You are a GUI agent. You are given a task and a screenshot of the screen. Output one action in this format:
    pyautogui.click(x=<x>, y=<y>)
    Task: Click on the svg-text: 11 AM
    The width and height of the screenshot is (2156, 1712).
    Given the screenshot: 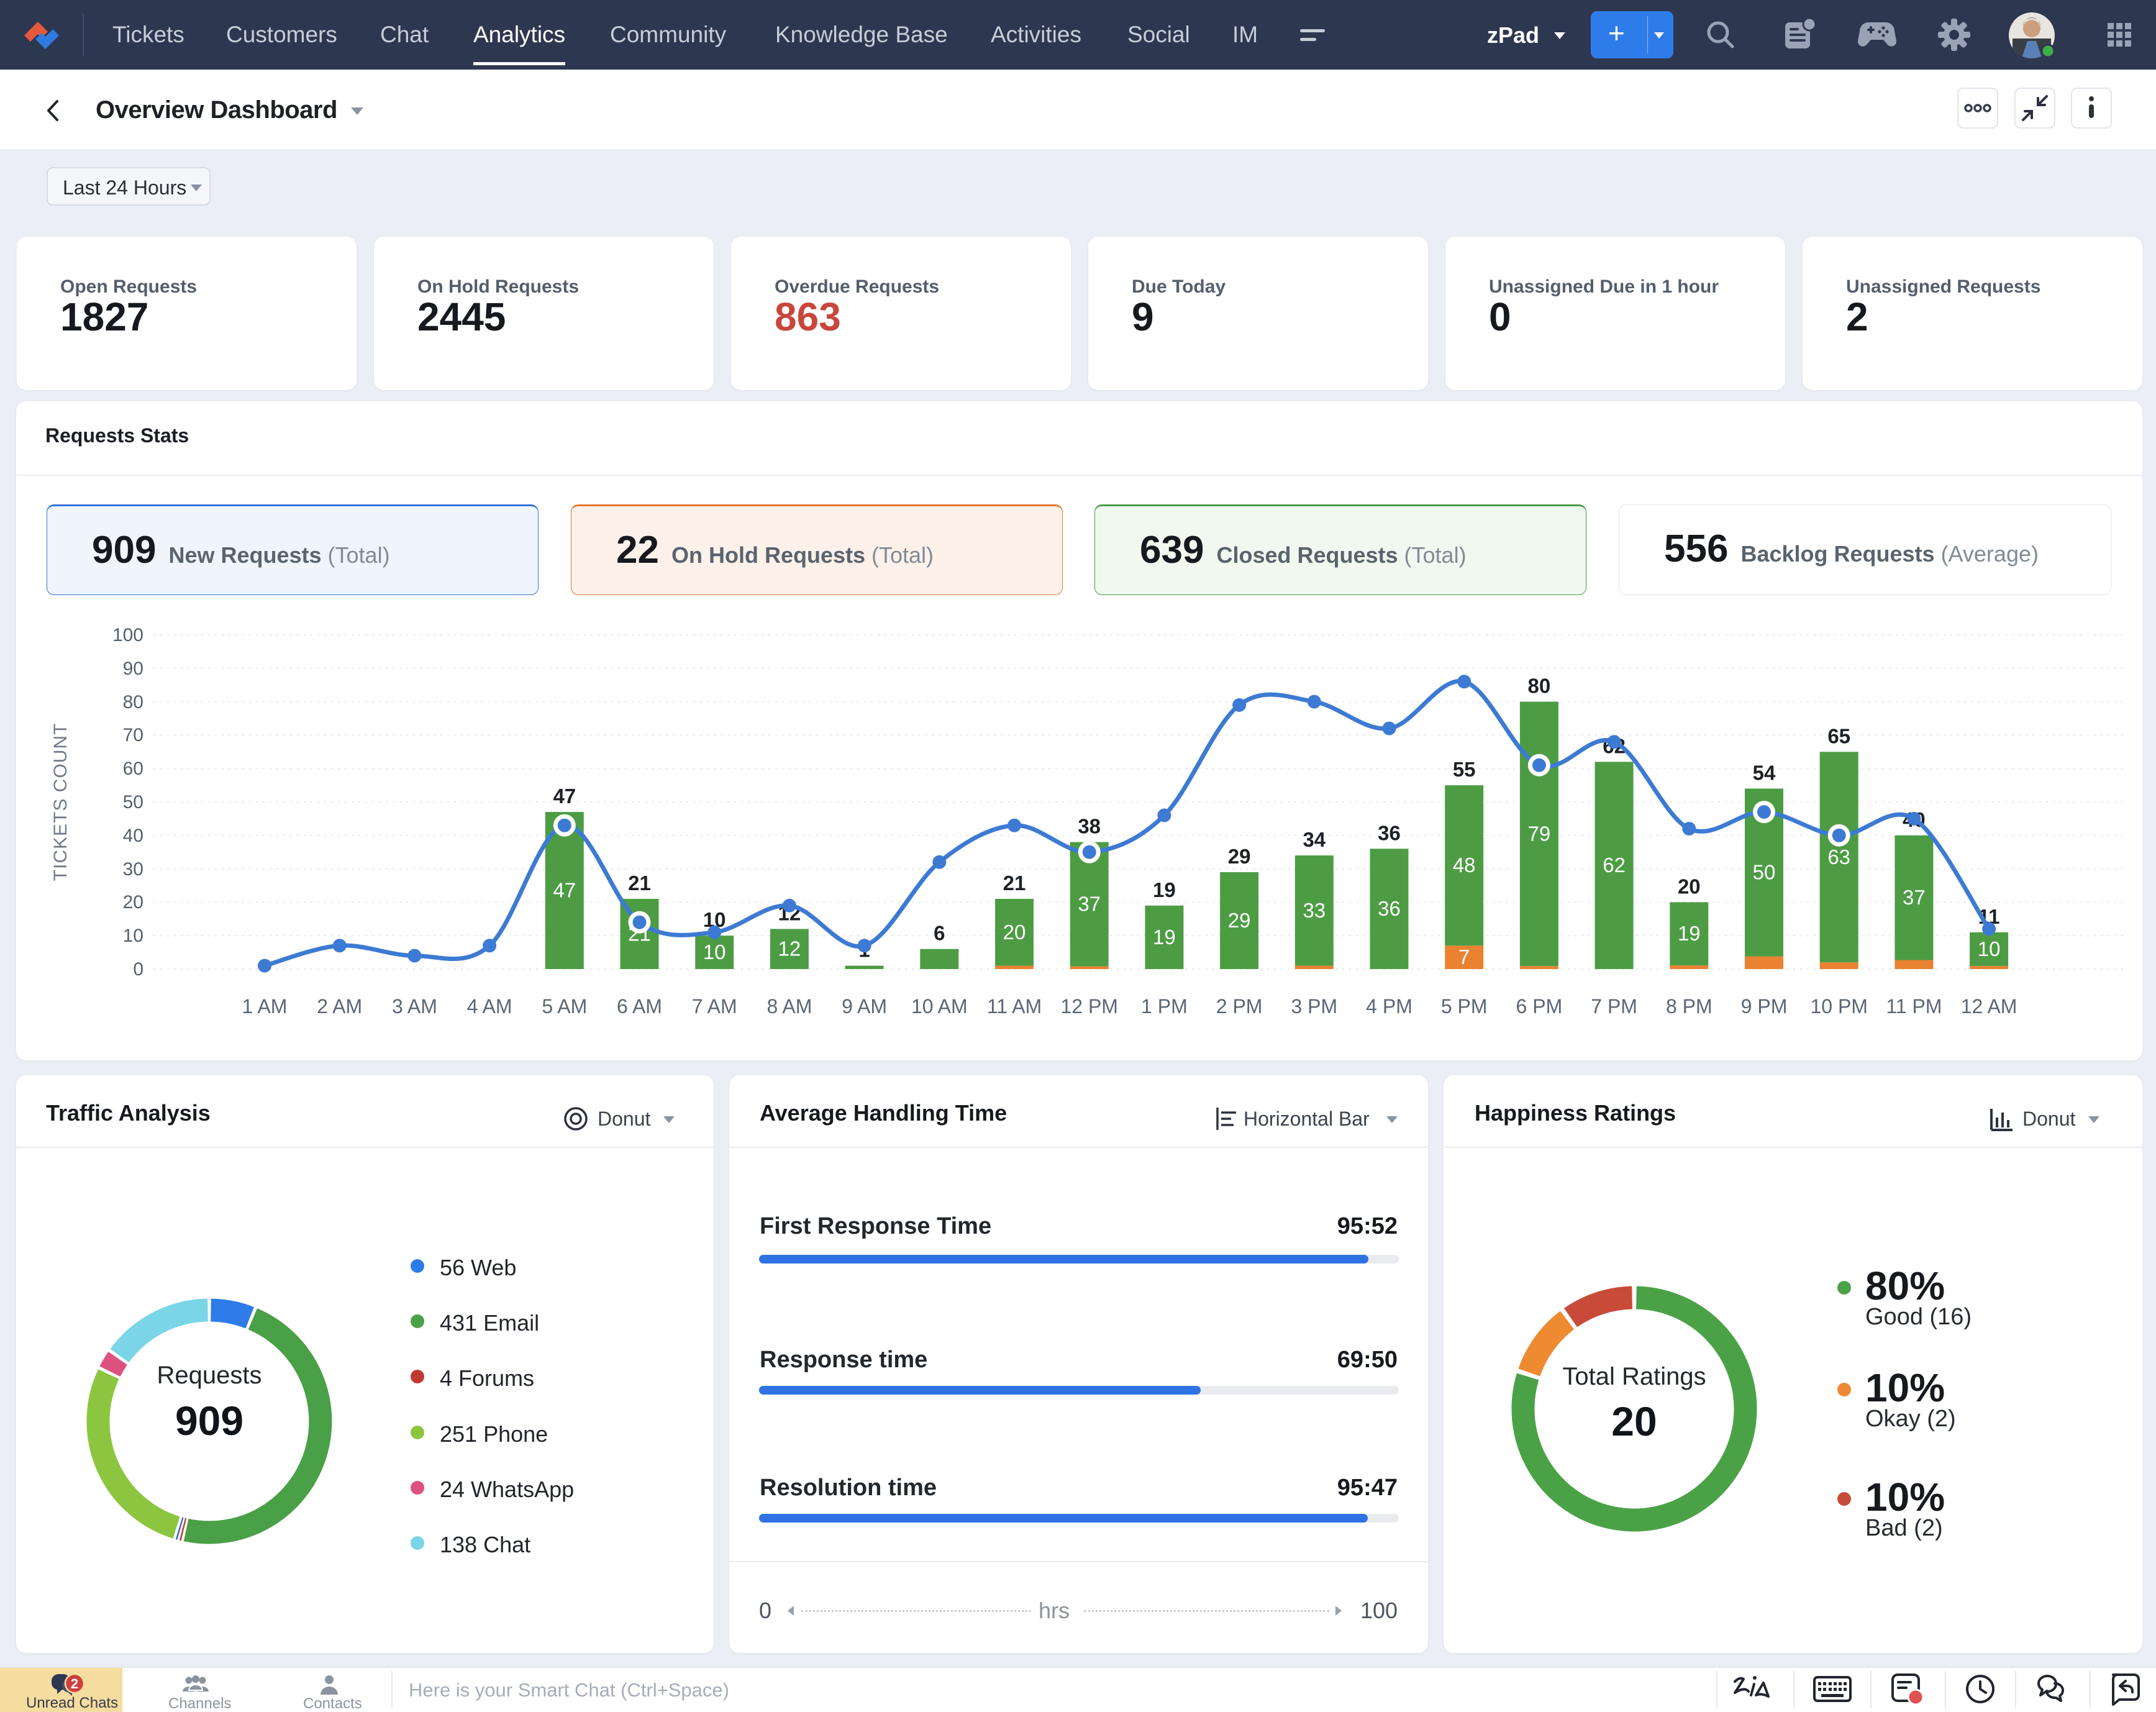 What is the action you would take?
    pyautogui.click(x=1015, y=1006)
    